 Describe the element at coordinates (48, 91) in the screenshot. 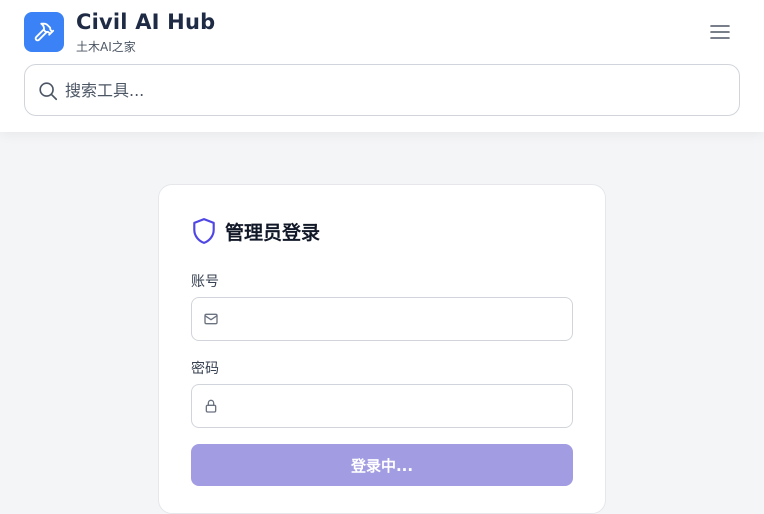

I see `search-icon` at that location.